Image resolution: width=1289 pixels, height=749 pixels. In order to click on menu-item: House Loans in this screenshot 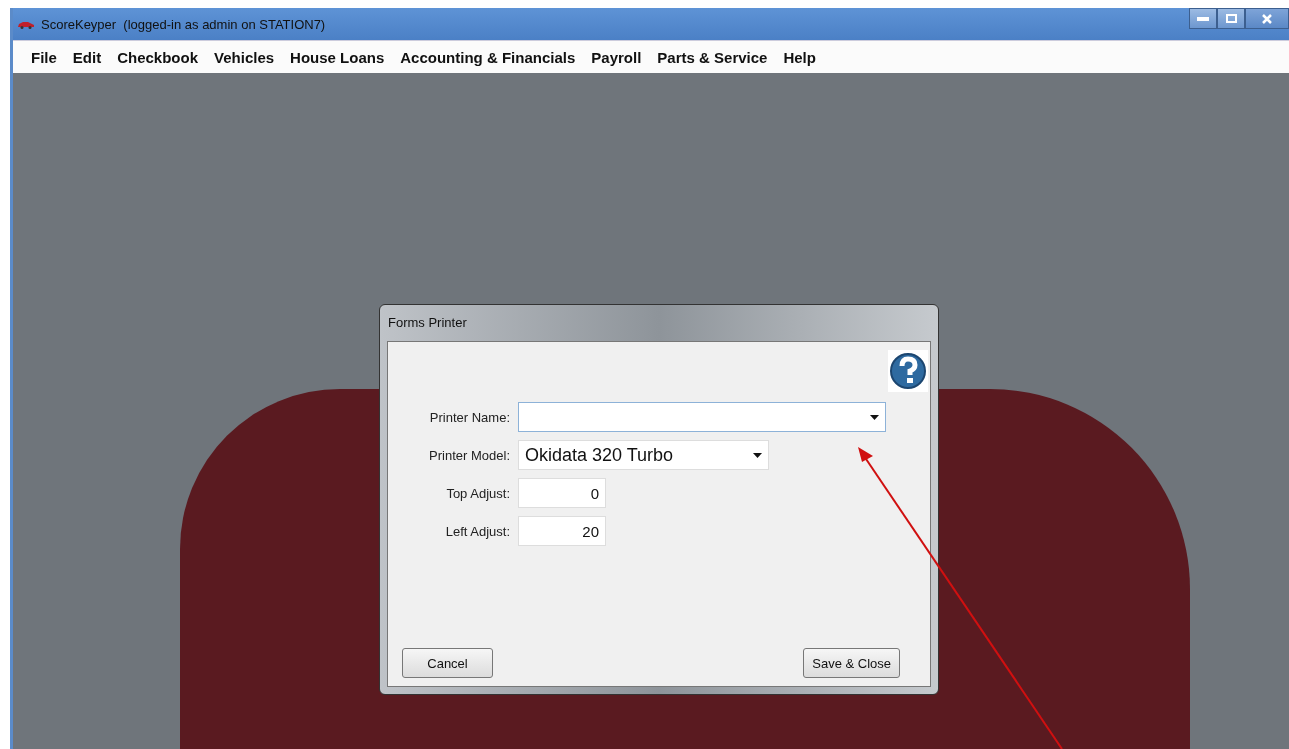, I will do `click(337, 57)`.